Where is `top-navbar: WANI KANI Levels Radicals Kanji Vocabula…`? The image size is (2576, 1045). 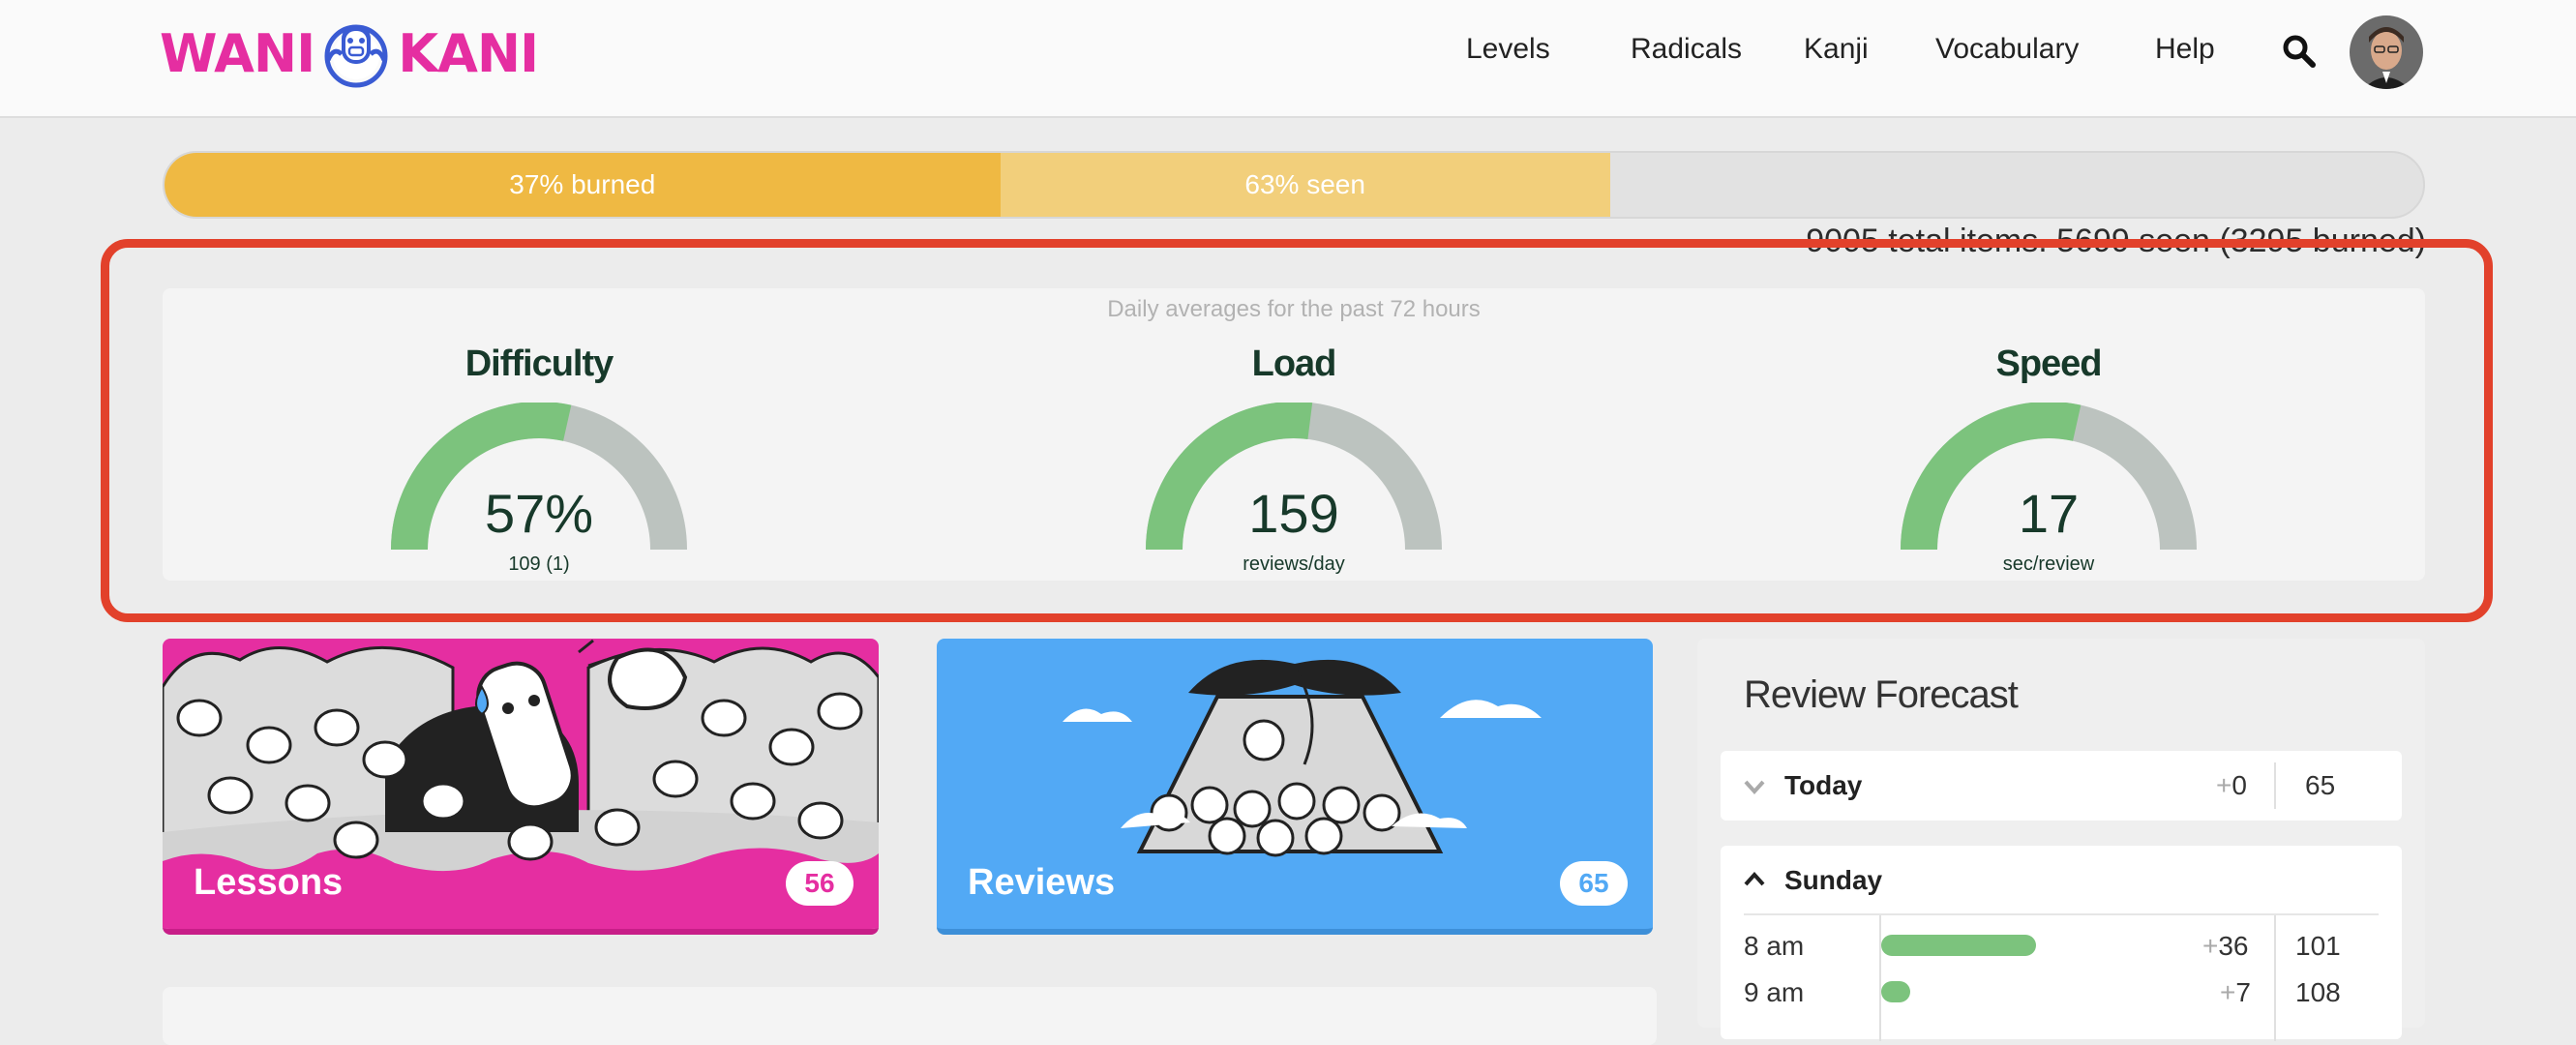
top-navbar: WANI KANI Levels Radicals Kanji Vocabula… is located at coordinates (1288, 59).